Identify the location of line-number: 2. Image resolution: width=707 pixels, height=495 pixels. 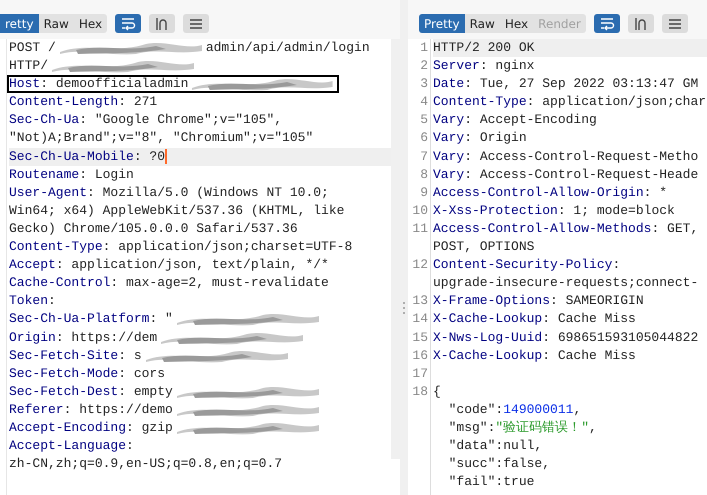
(424, 66).